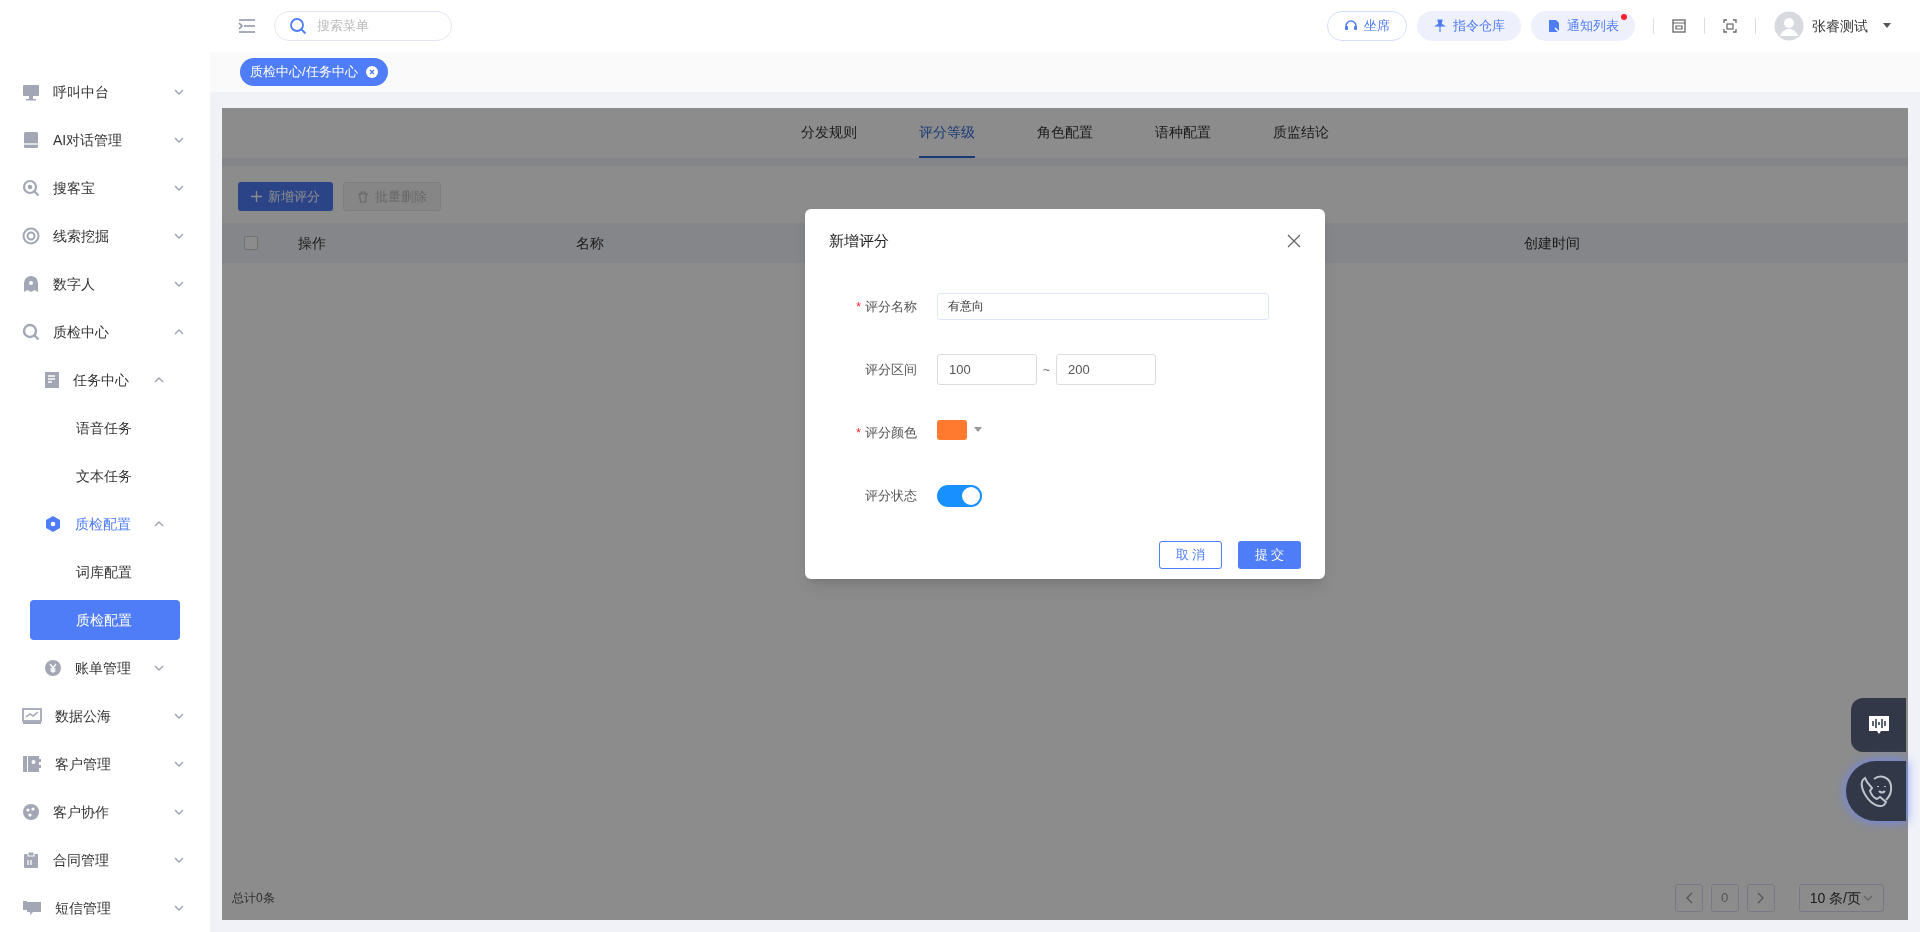  Describe the element at coordinates (1841, 898) in the screenshot. I see `page-size-select: 10 条/页` at that location.